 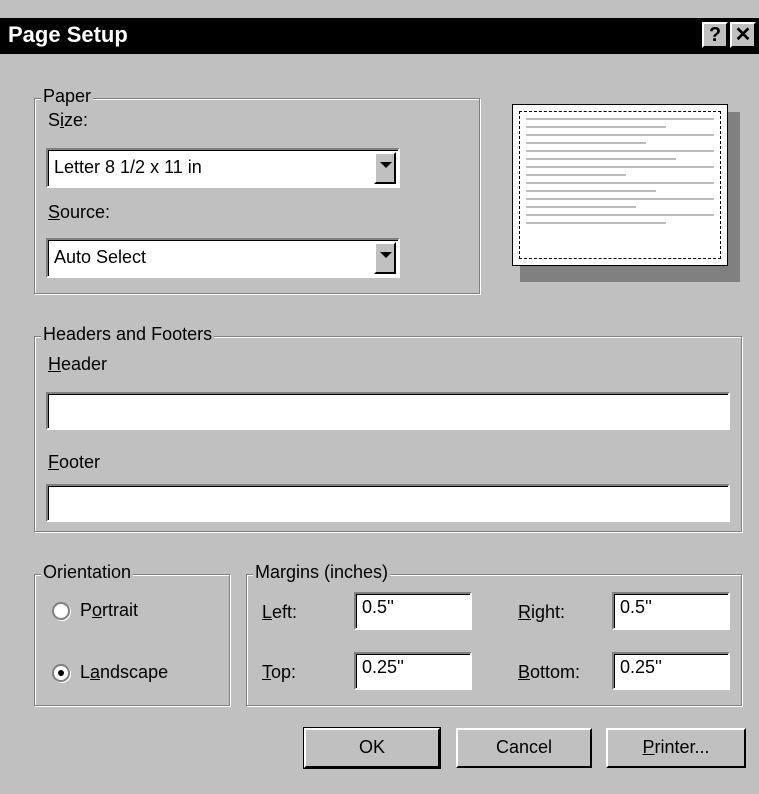 I want to click on headers-footers-legend: Headers and Footers, so click(x=128, y=334).